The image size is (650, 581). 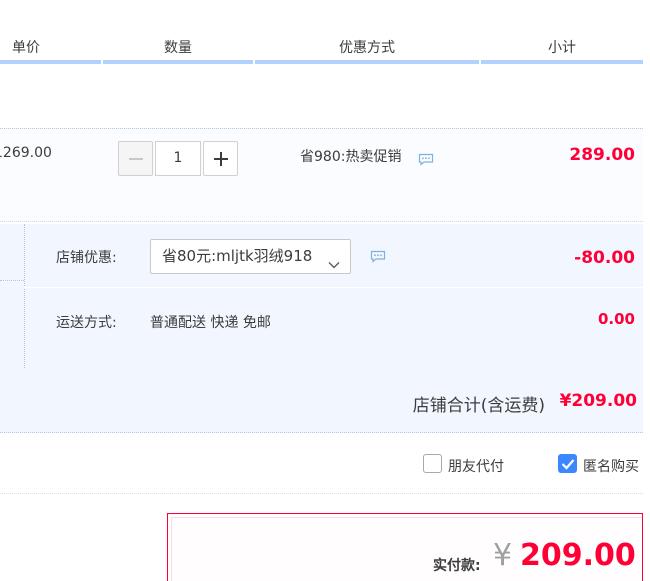 I want to click on item-subtotal: 289.00, so click(x=602, y=155).